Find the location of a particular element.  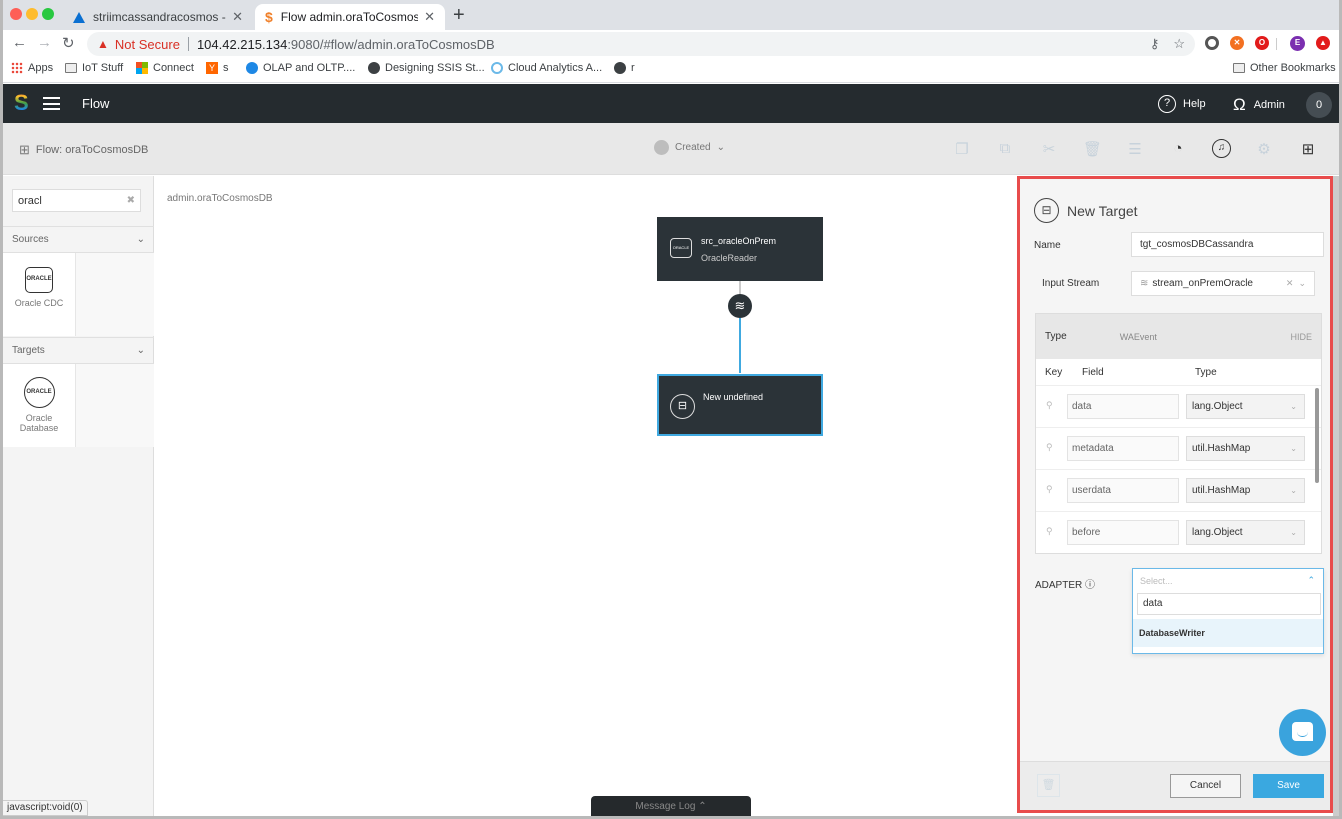

tab-title: Flow admin.oraToCosmosDB is located at coordinates (349, 17).